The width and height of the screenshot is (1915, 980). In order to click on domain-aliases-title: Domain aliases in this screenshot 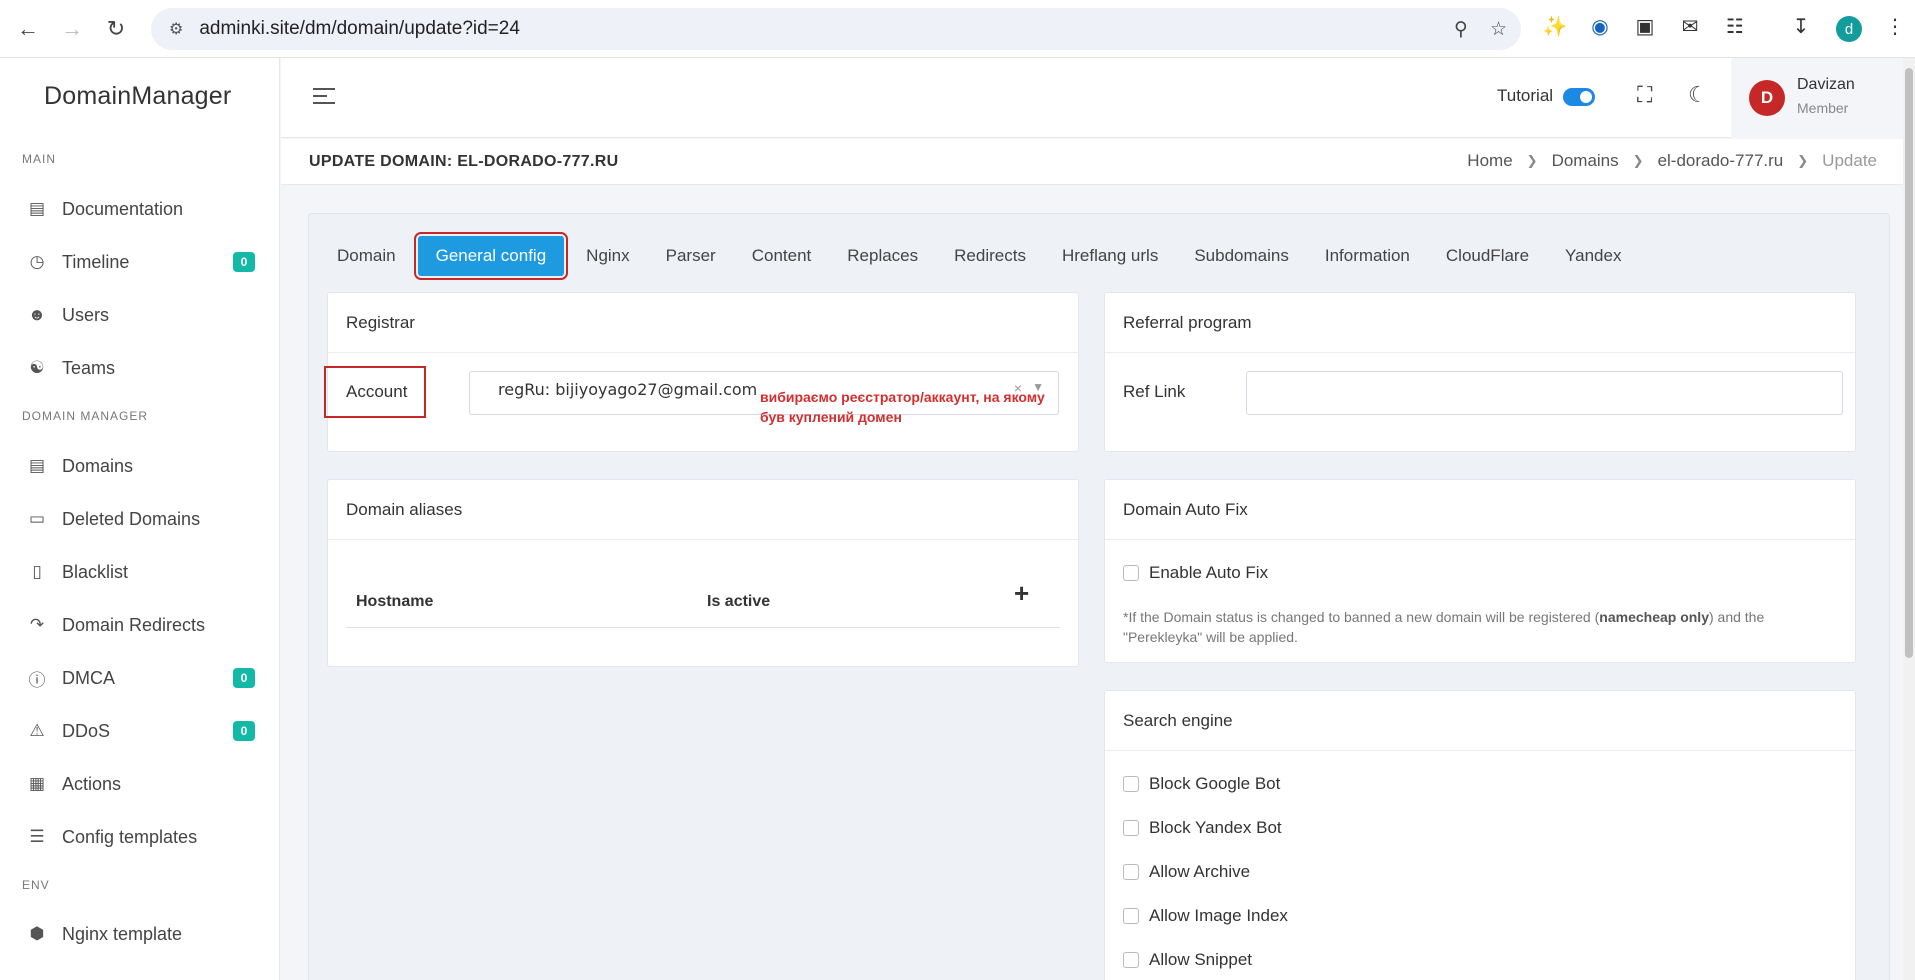, I will do `click(703, 510)`.